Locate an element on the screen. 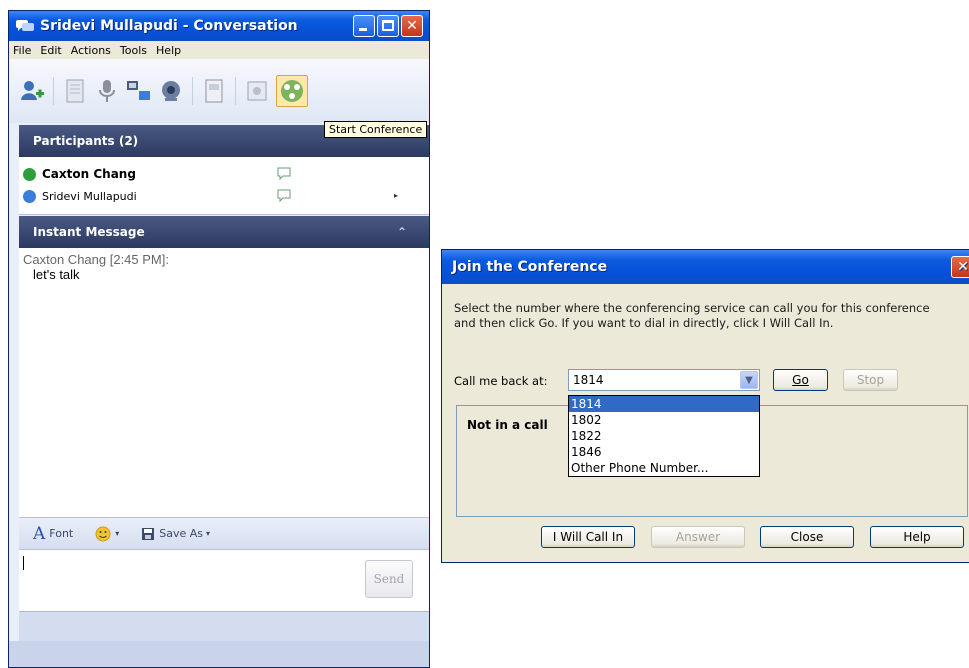 This screenshot has height=668, width=969. stop-label: Stop is located at coordinates (870, 380).